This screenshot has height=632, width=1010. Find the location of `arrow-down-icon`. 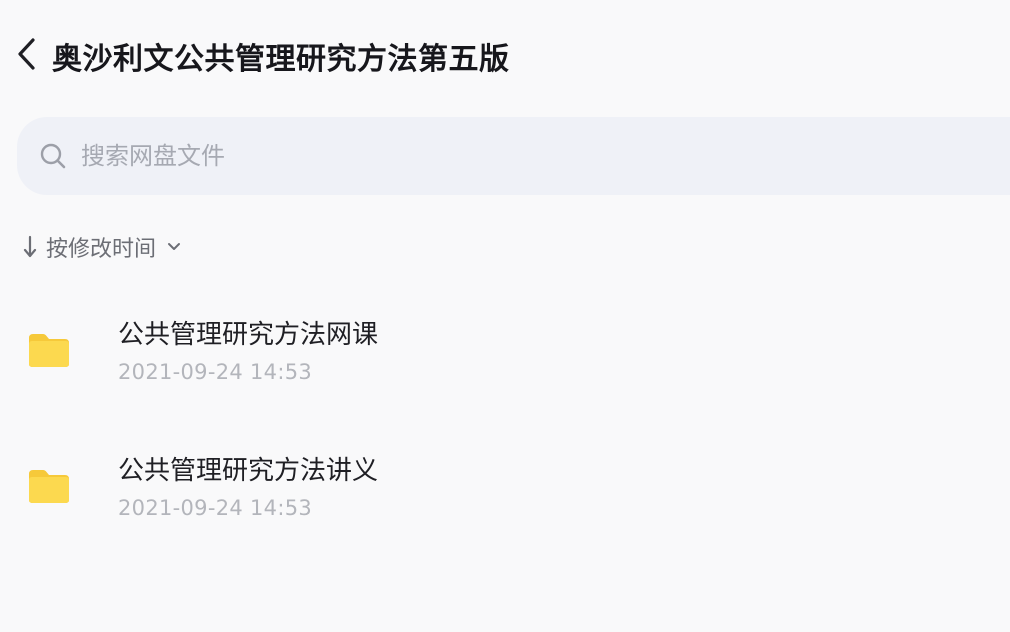

arrow-down-icon is located at coordinates (30, 247).